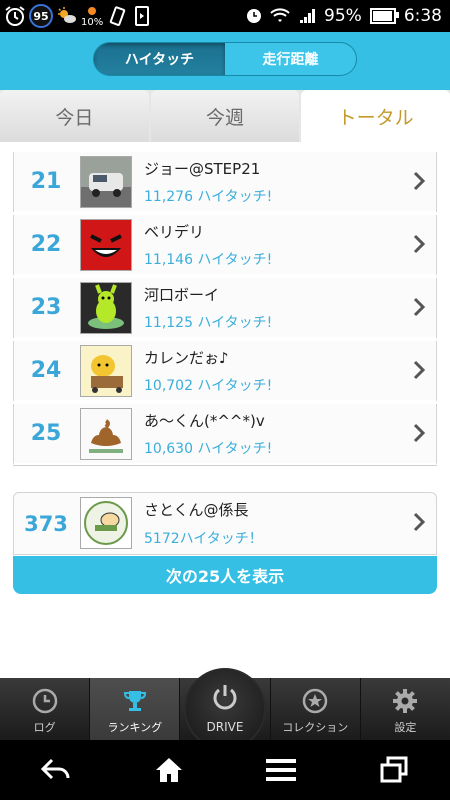 The image size is (450, 800). Describe the element at coordinates (46, 307) in the screenshot. I see `rank-number: 23` at that location.